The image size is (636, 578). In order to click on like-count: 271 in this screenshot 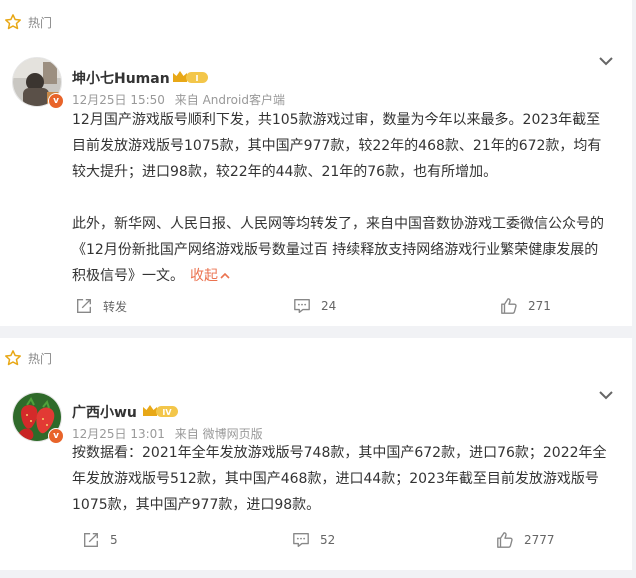, I will do `click(539, 306)`.